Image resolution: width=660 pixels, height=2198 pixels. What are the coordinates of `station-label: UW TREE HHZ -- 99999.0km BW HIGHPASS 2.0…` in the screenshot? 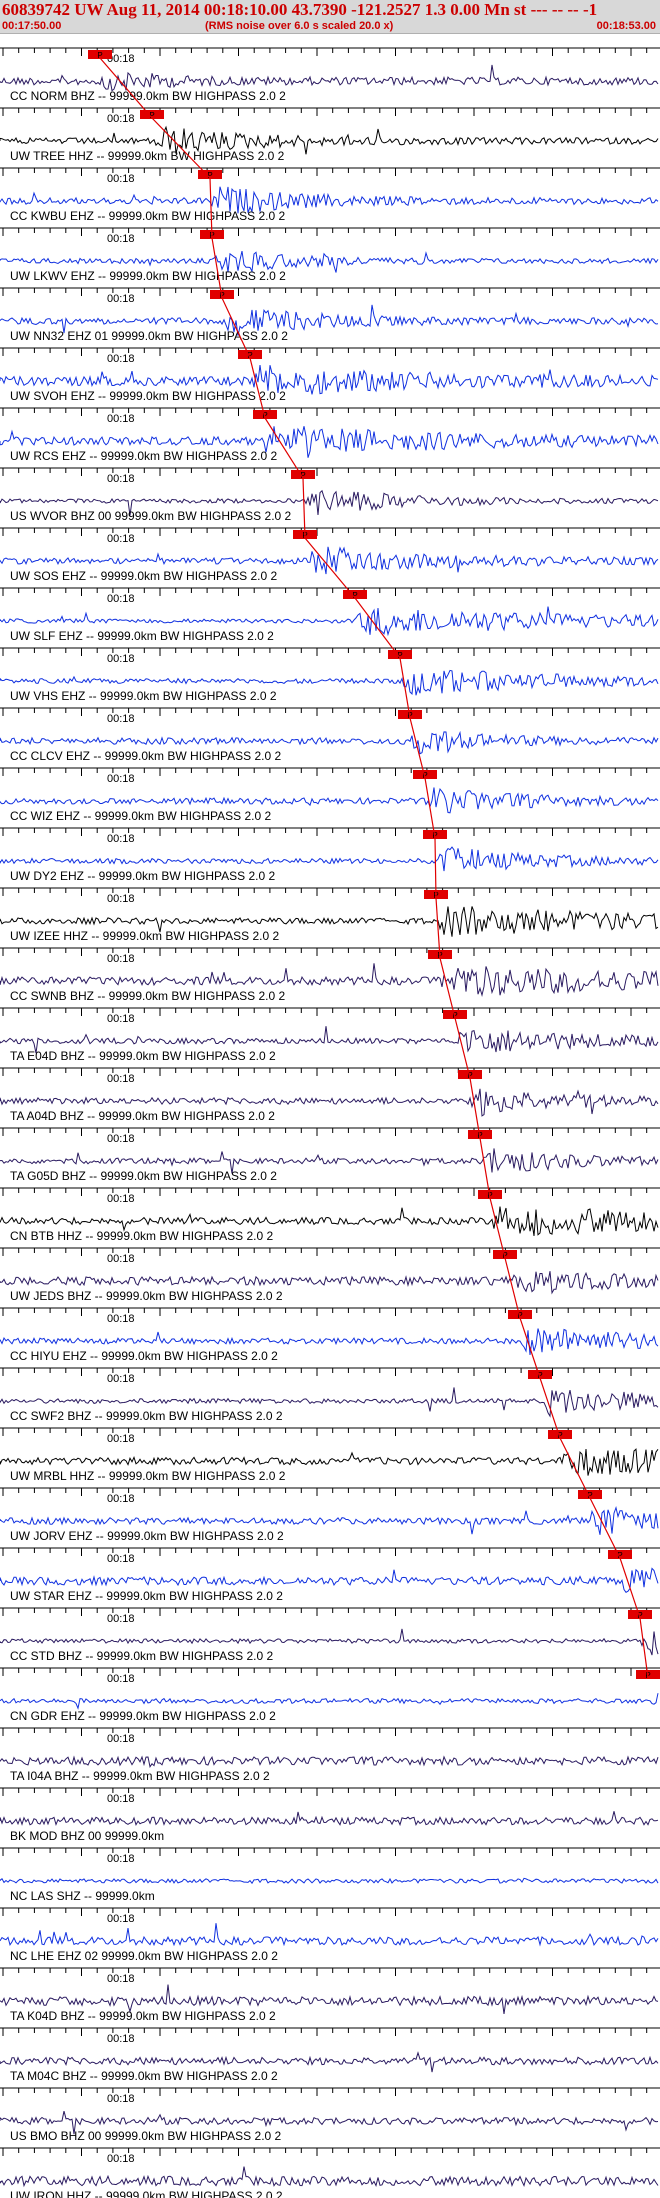 It's located at (147, 156).